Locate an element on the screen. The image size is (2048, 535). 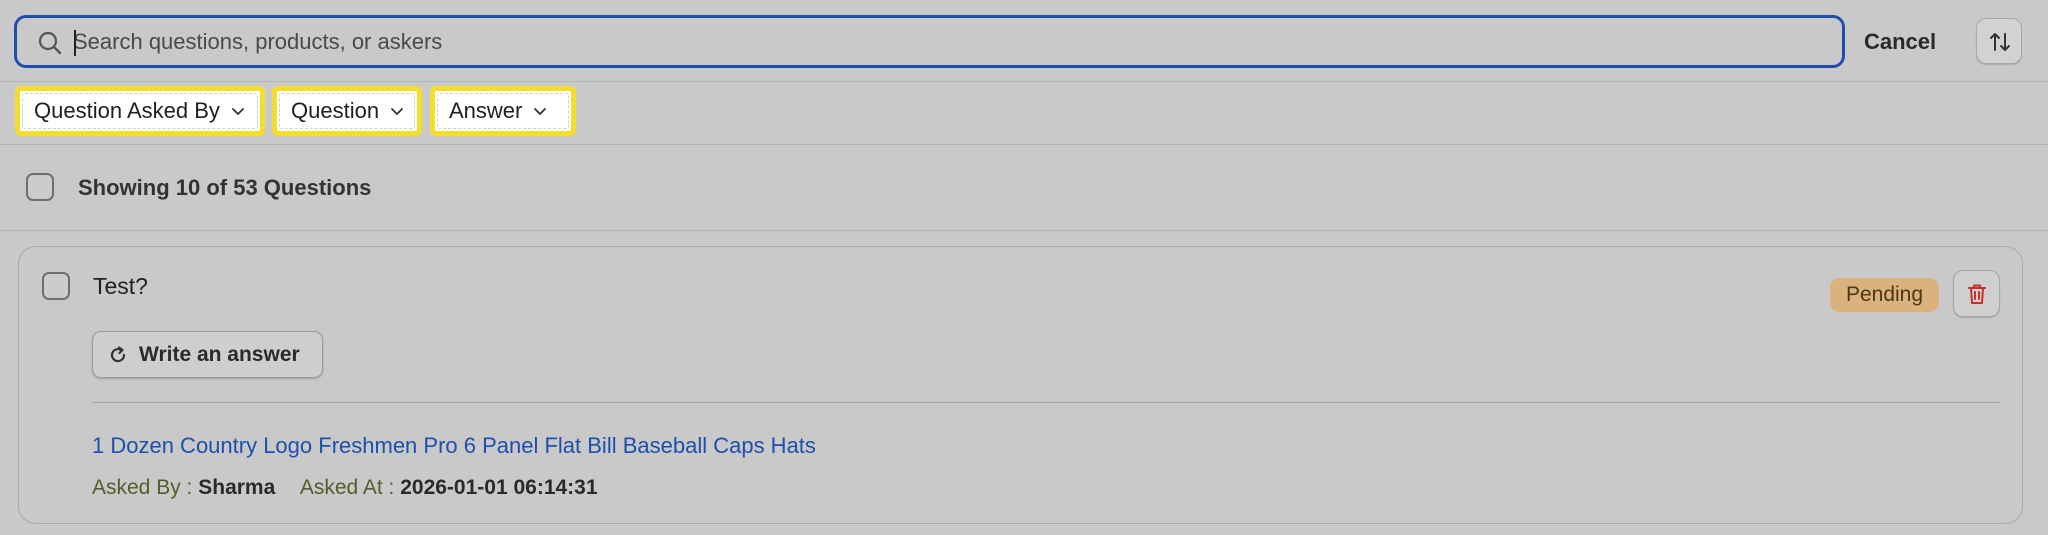
question-text: Test? is located at coordinates (120, 286).